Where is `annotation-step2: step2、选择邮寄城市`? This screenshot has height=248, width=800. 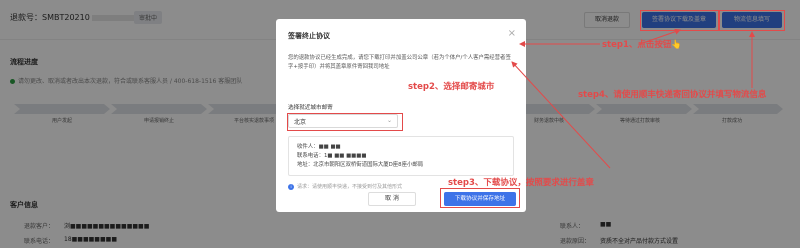 annotation-step2: step2、选择邮寄城市 is located at coordinates (451, 87).